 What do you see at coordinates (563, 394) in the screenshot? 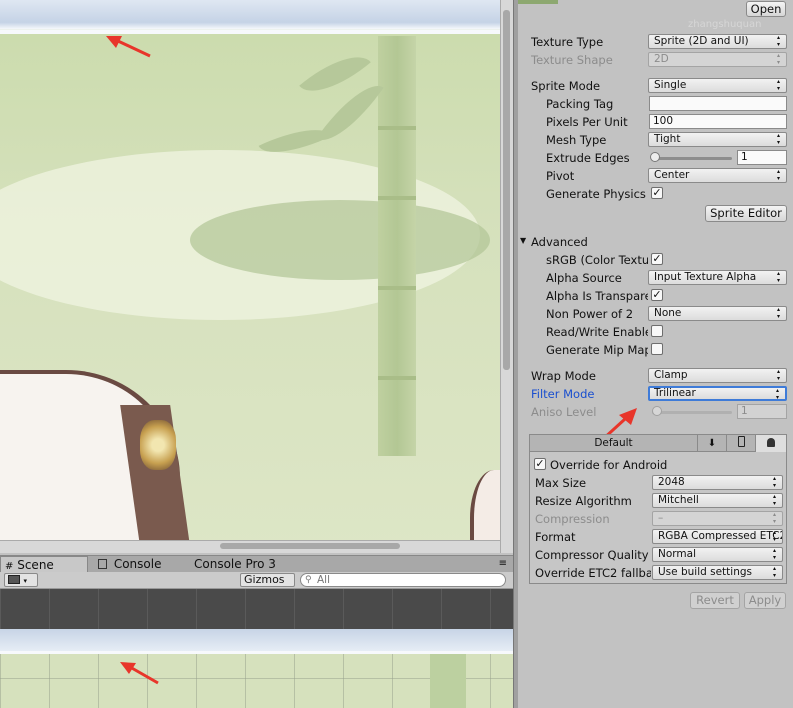
I see `filter-mode-label: Filter Mode` at bounding box center [563, 394].